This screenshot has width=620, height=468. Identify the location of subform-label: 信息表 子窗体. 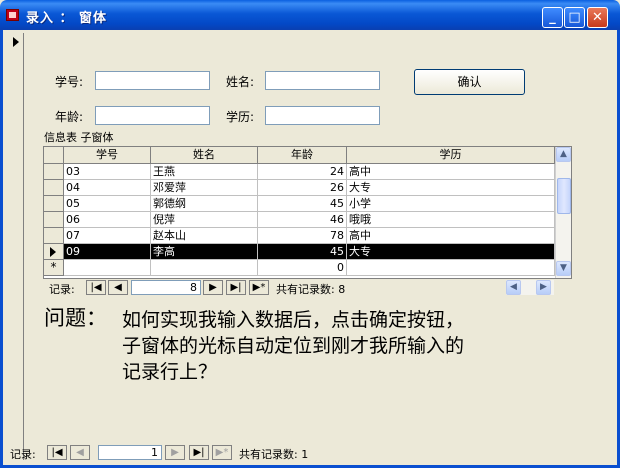
(79, 137).